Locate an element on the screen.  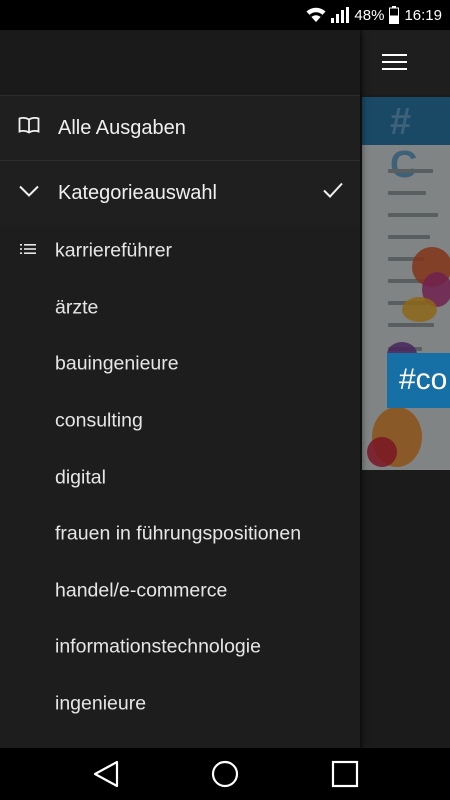
cover-dim-overlay is located at coordinates (406, 283).